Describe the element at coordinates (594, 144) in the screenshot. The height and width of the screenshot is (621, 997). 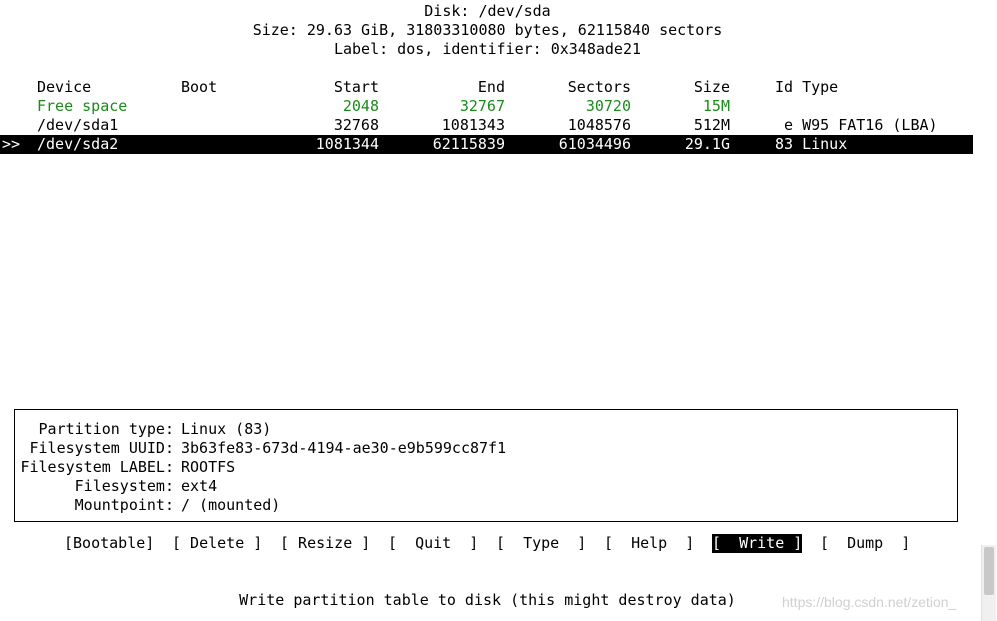
I see `row-sectors: 61034496` at that location.